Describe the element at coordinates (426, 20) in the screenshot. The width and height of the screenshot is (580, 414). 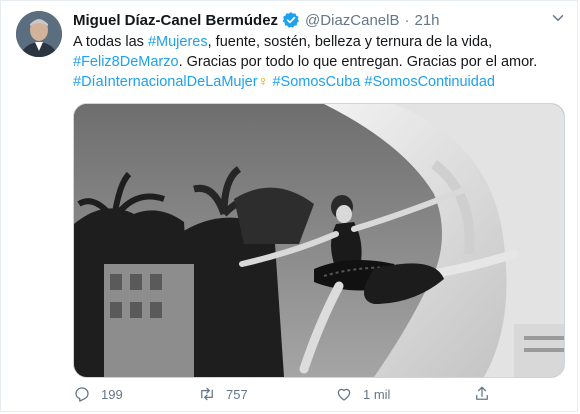
I see `timestamp: 21h` at that location.